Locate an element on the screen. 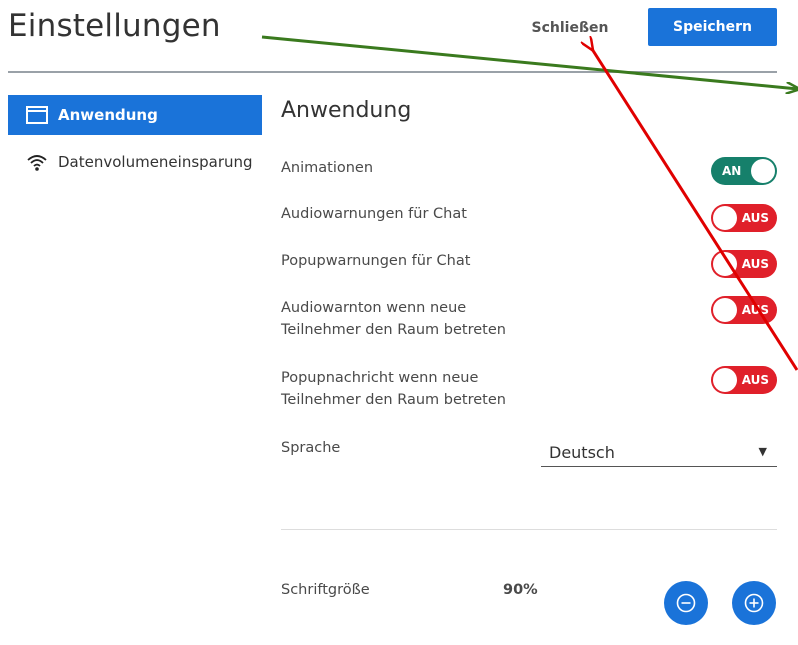  caret-down-icon: ▼ is located at coordinates (762, 451).